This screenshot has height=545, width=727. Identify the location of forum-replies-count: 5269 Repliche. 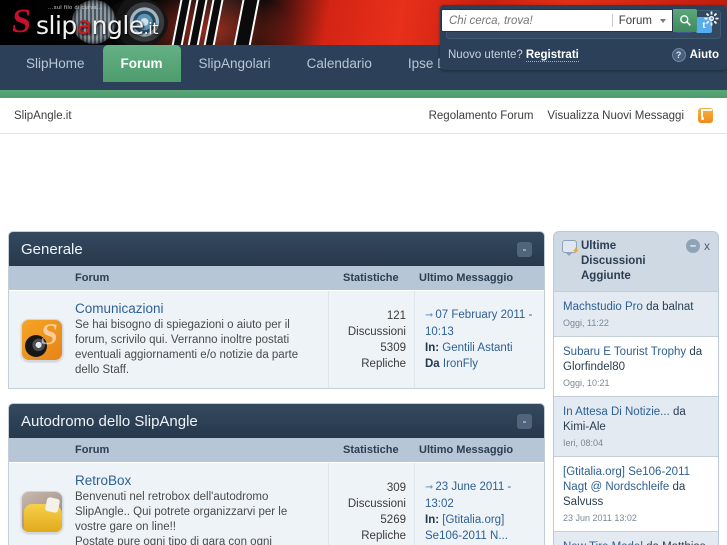
(383, 527).